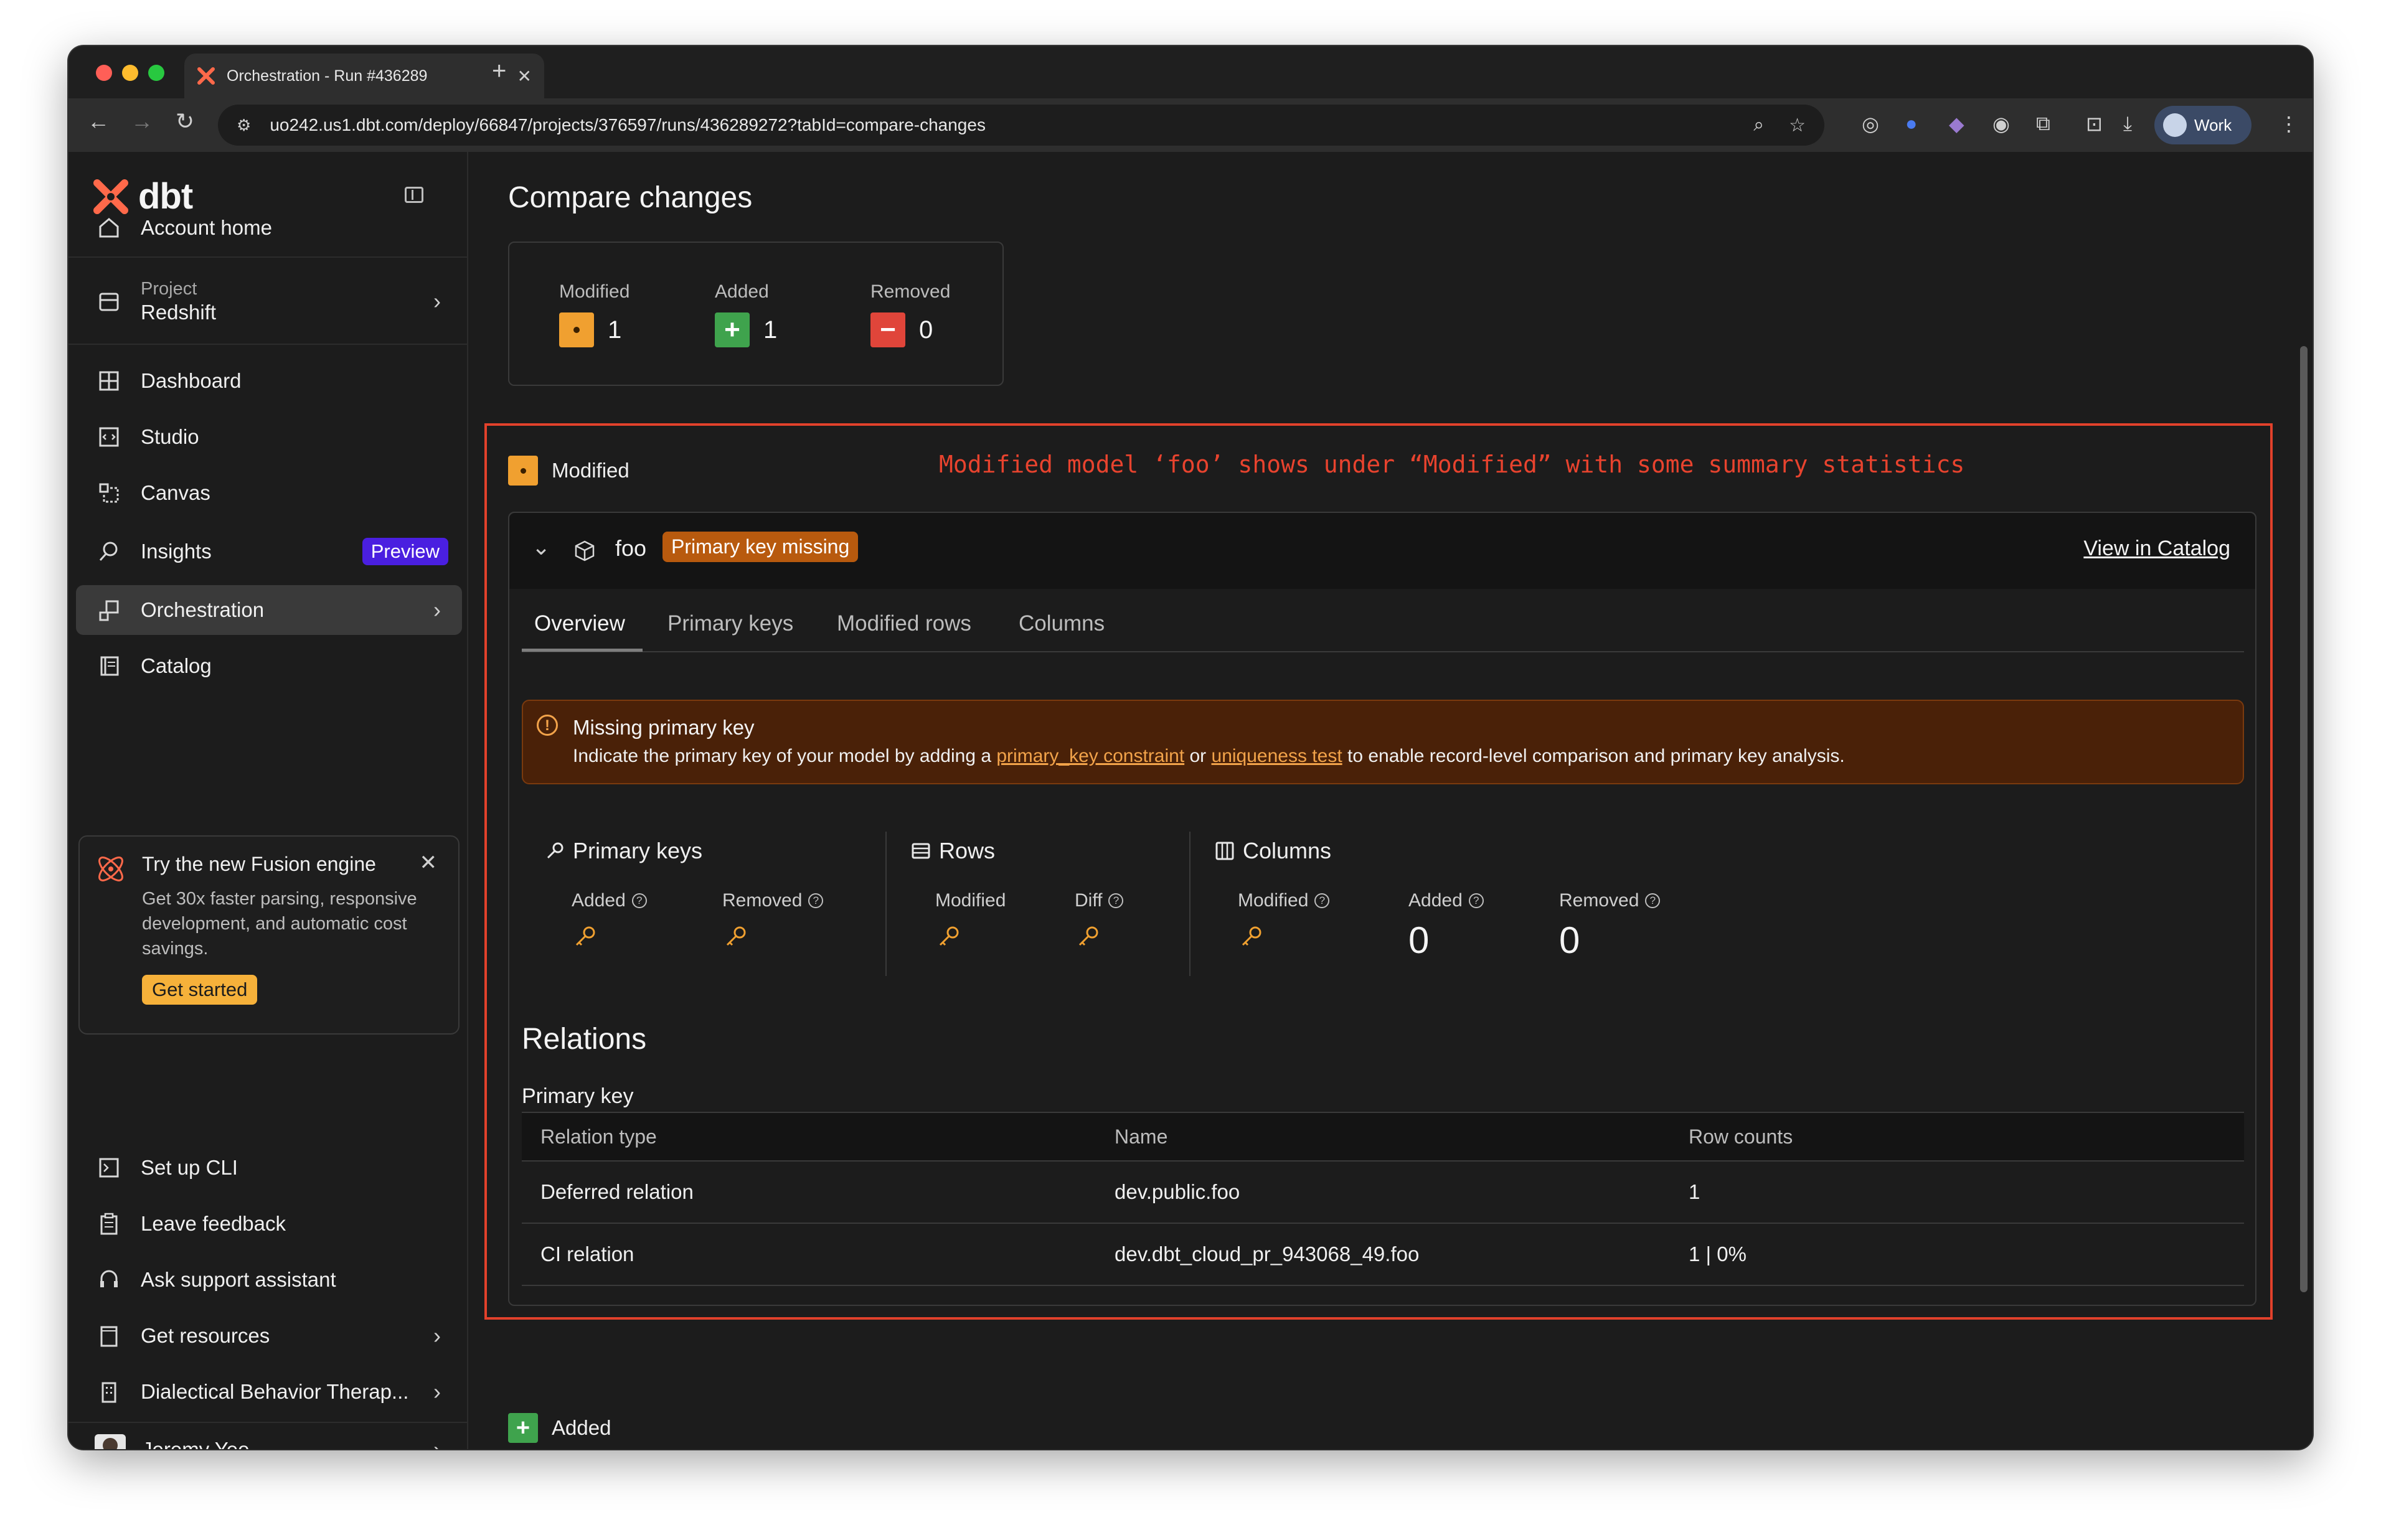 The width and height of the screenshot is (2381, 1540). What do you see at coordinates (499, 71) in the screenshot?
I see `new-tab-button: +` at bounding box center [499, 71].